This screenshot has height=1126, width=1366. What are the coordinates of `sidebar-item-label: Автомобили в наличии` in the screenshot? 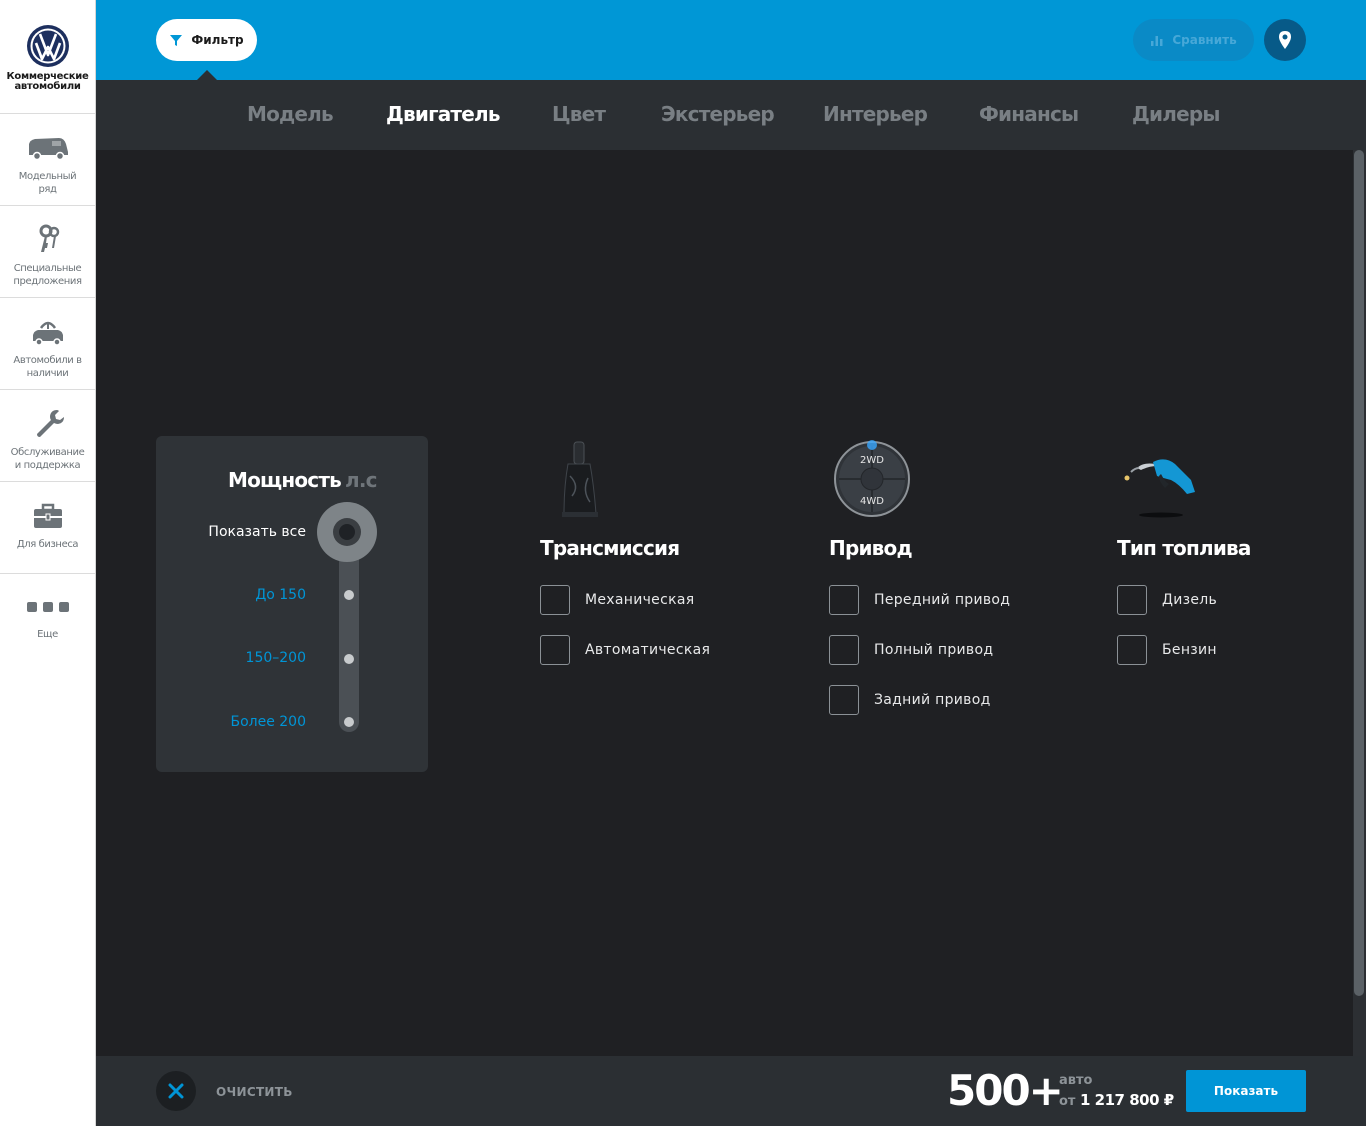 It's located at (47, 367).